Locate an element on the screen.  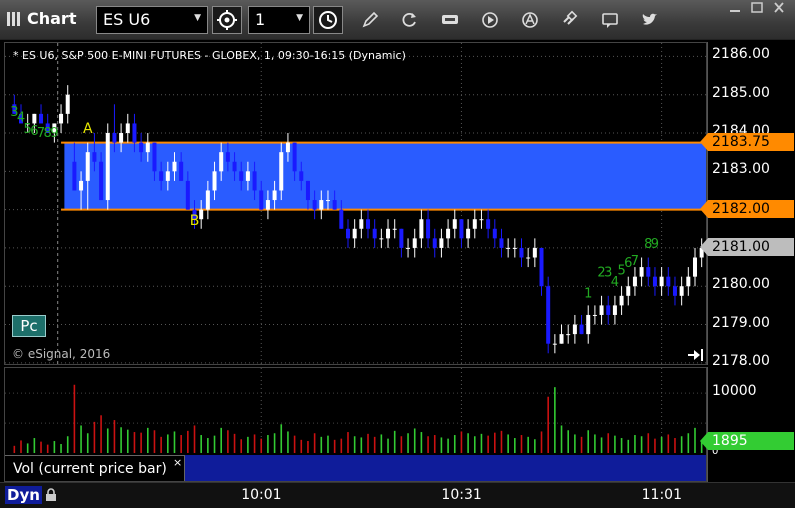
close-icon is located at coordinates (779, 8).